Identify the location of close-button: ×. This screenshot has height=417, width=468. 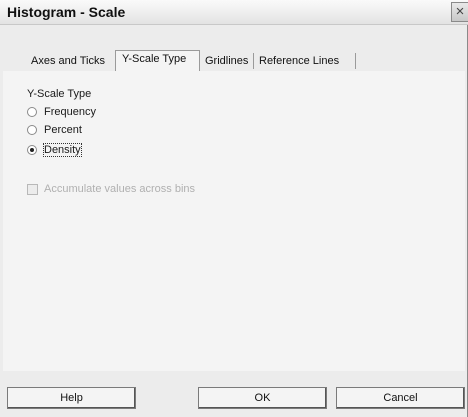
(459, 12).